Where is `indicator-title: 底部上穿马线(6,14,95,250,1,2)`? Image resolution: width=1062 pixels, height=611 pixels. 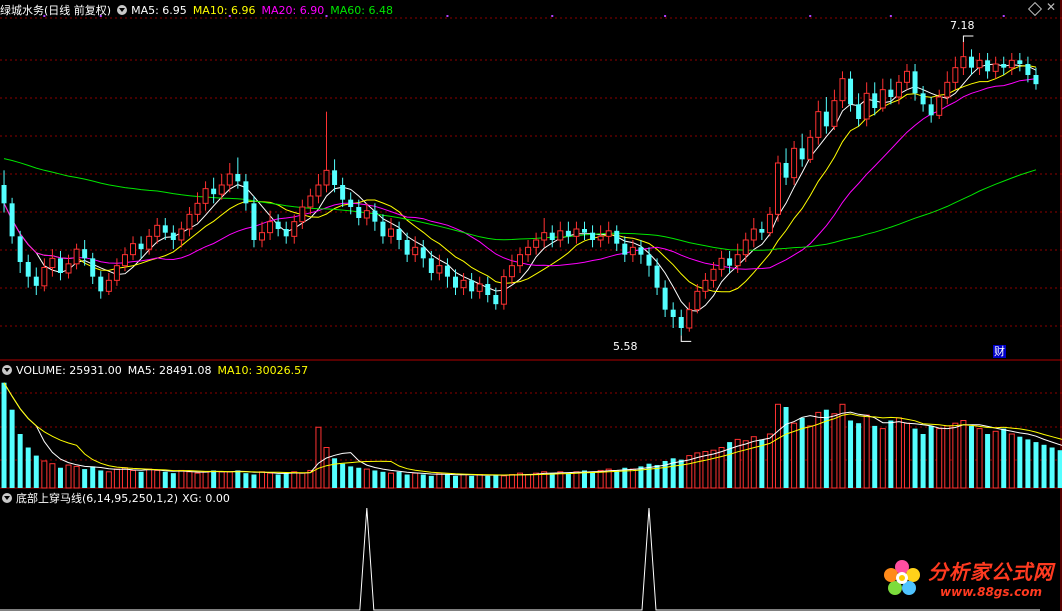
indicator-title: 底部上穿马线(6,14,95,250,1,2) is located at coordinates (97, 498).